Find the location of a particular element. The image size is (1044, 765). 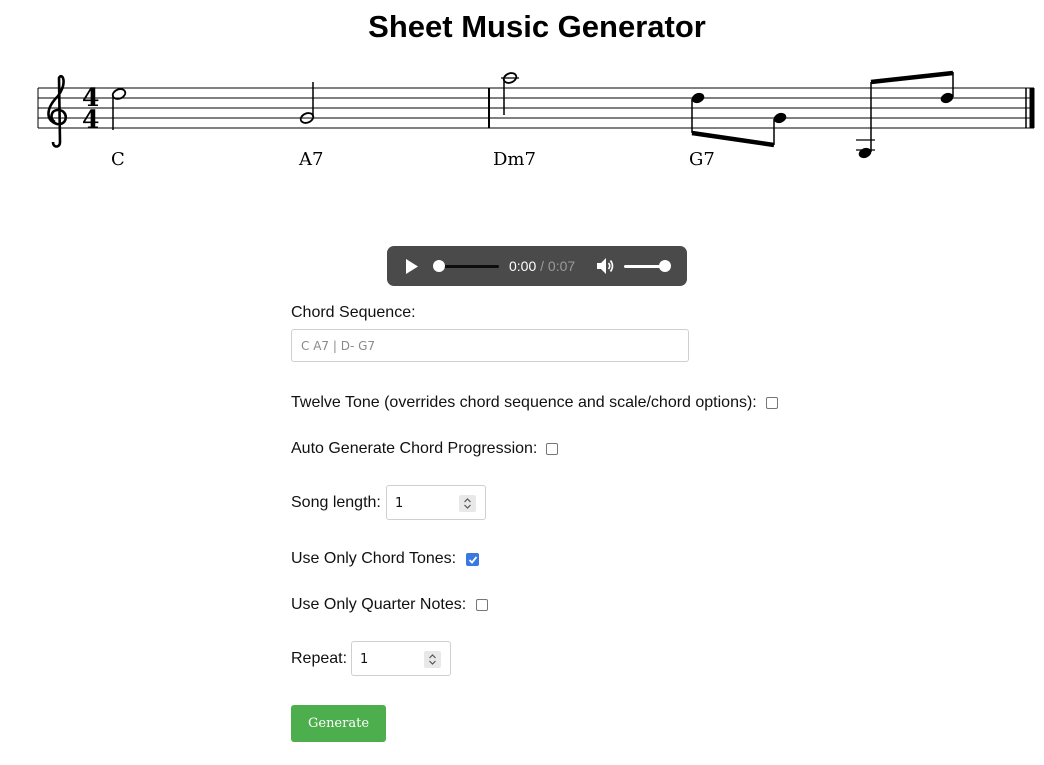

chord-tones-checkbox is located at coordinates (472, 559).